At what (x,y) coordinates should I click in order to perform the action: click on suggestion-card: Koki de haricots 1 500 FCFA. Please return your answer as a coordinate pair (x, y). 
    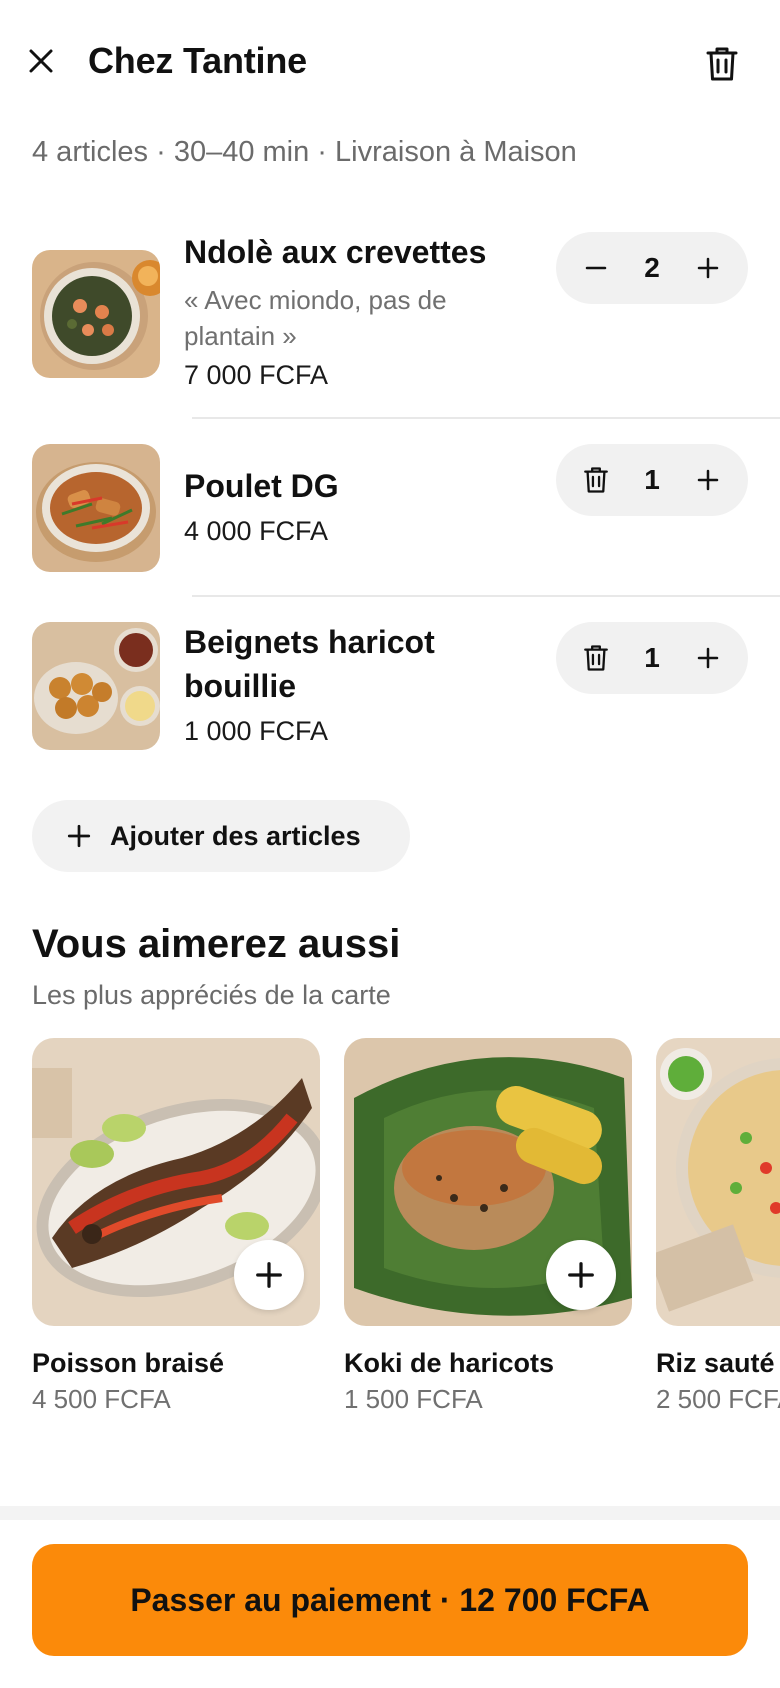
    Looking at the image, I should click on (488, 1226).